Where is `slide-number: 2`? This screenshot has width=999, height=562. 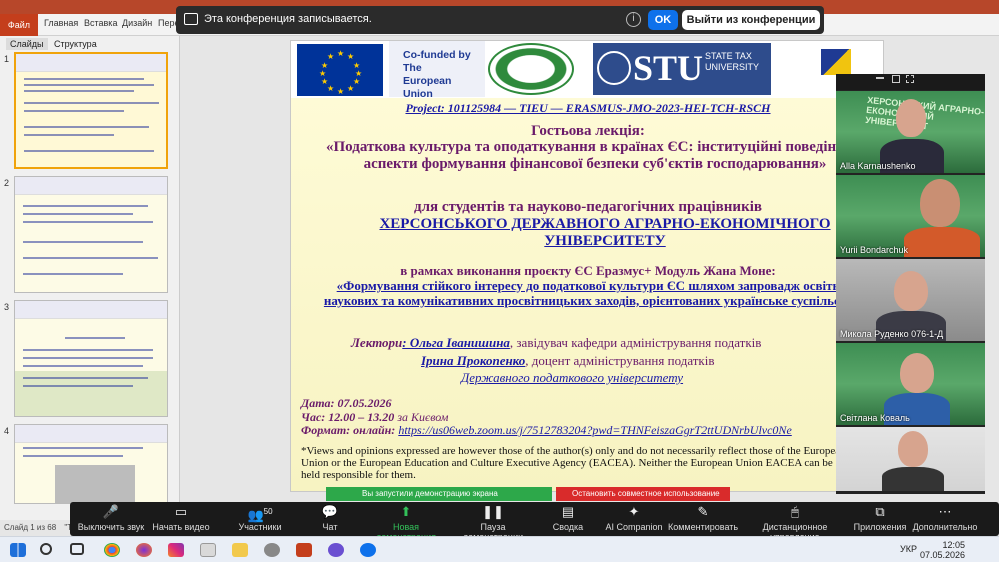
slide-number: 2 is located at coordinates (7, 183).